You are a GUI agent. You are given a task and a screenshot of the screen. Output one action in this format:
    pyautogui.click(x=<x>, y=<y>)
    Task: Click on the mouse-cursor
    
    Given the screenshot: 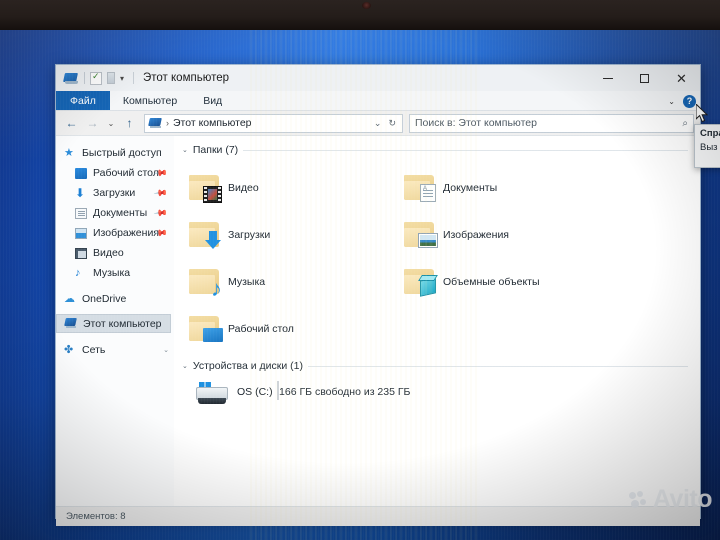 What is the action you would take?
    pyautogui.click(x=702, y=113)
    